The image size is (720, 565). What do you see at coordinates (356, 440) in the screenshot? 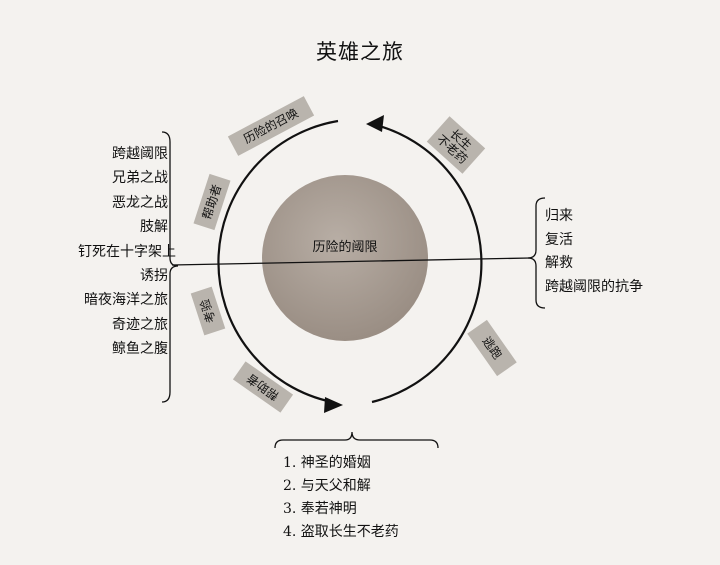
I see `bottom-brace` at bounding box center [356, 440].